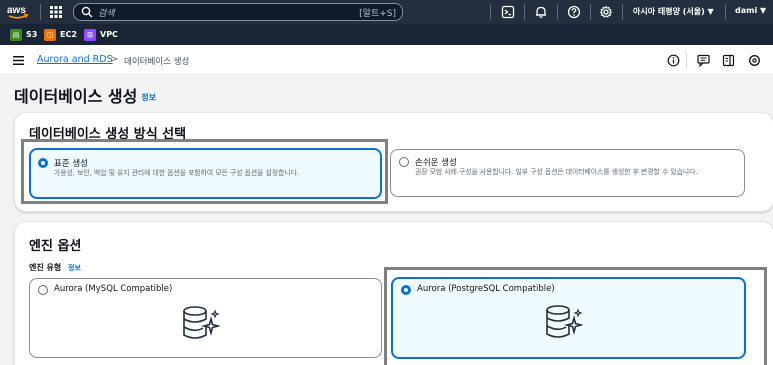 This screenshot has width=773, height=365. I want to click on favorite-vpc: ⊡ VPC, so click(101, 34).